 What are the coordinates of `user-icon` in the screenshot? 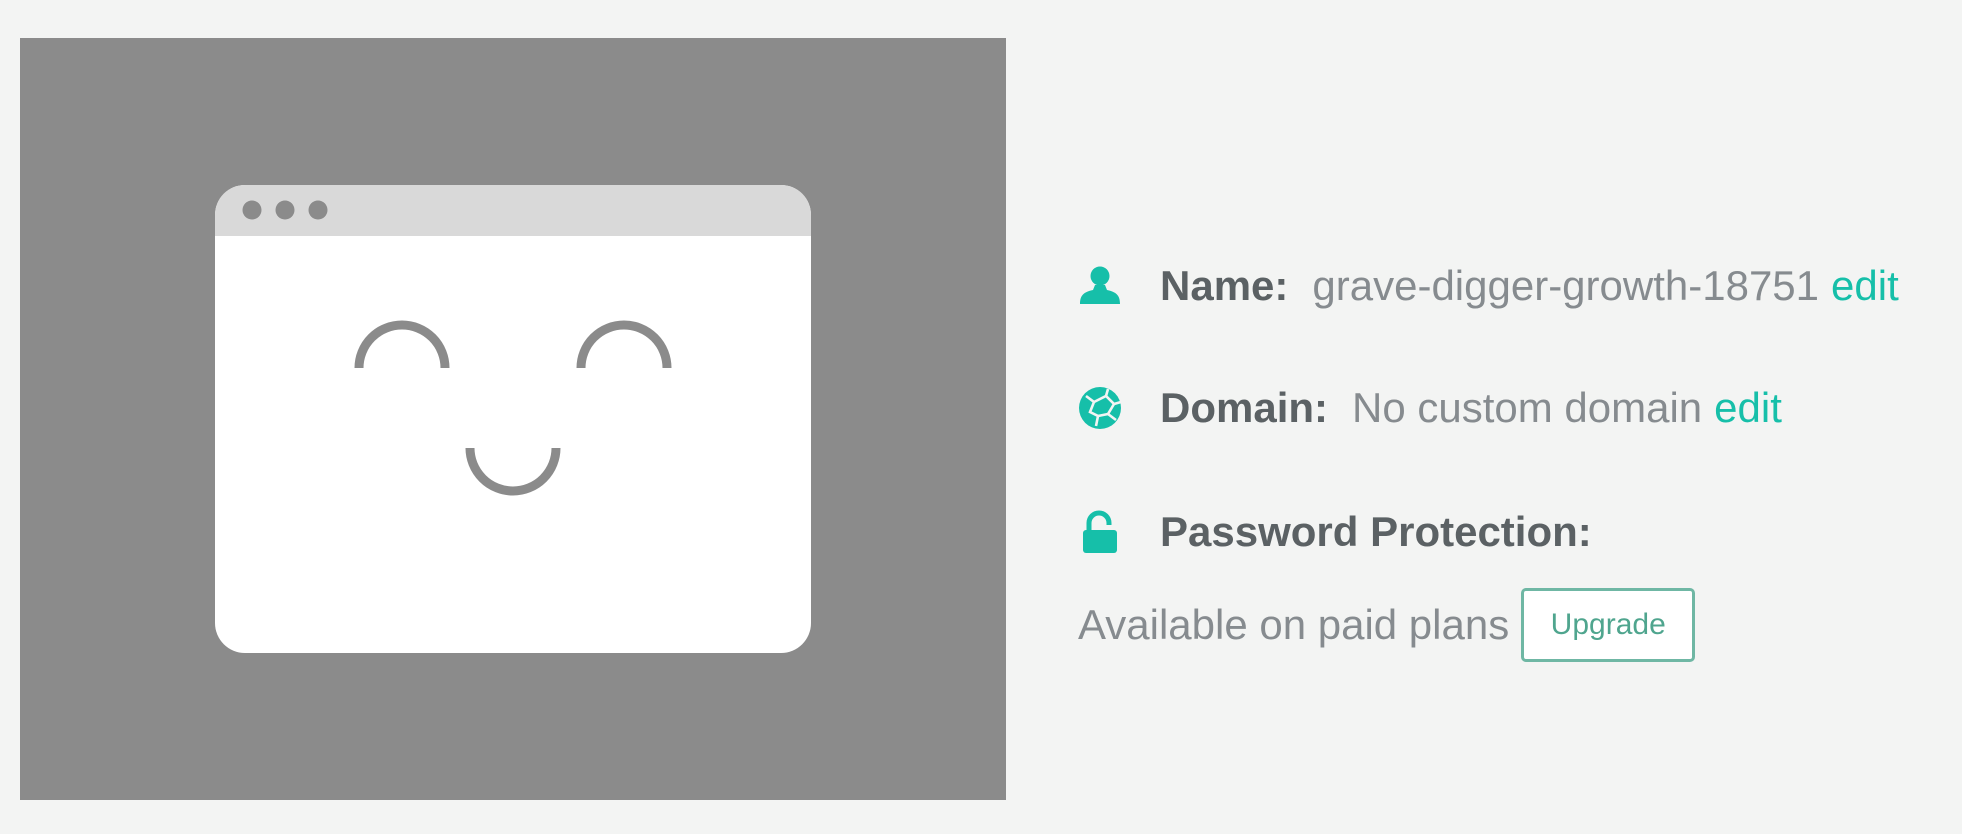 It's located at (1100, 286).